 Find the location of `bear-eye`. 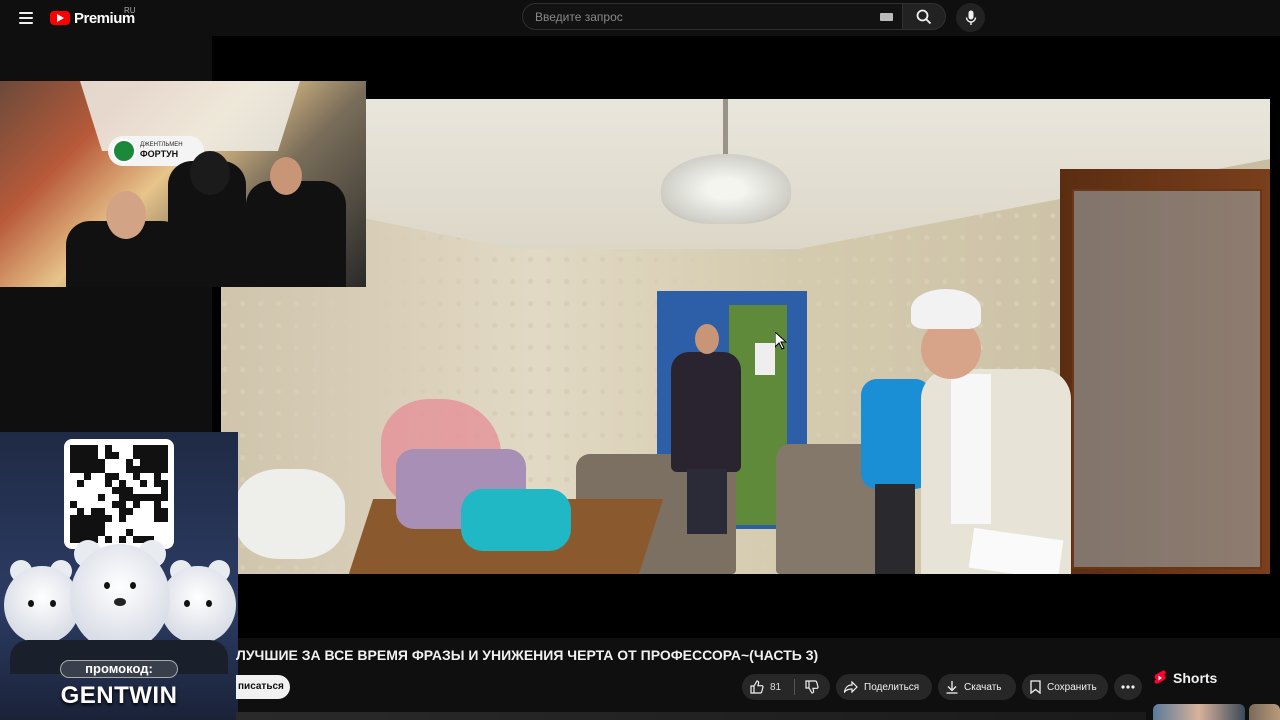

bear-eye is located at coordinates (133, 585).